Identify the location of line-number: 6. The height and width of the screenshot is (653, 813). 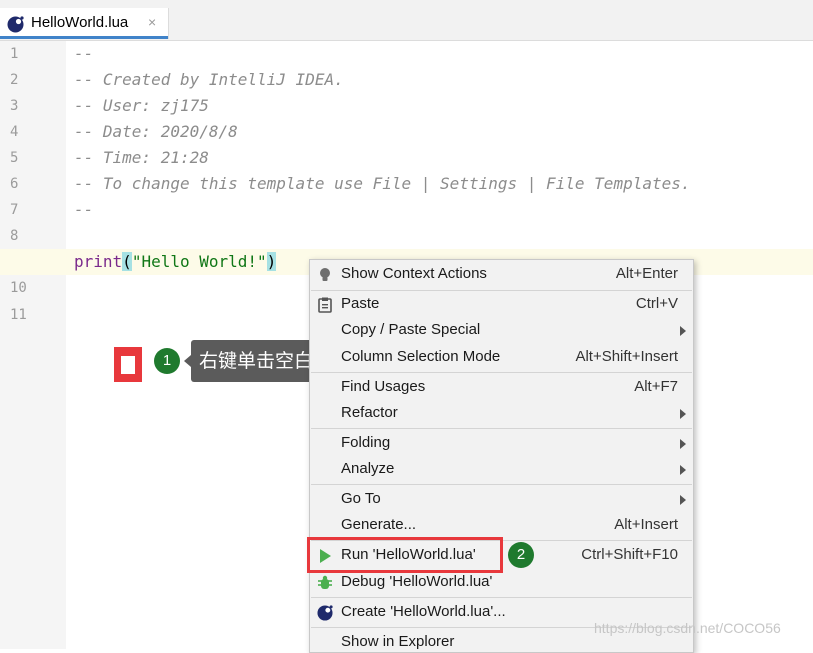
(14, 184).